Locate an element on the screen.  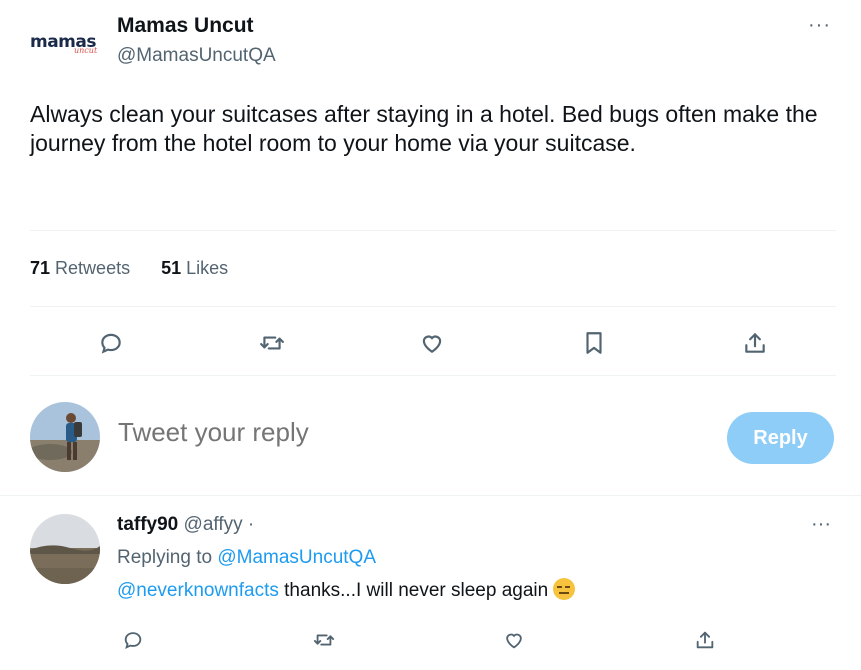
commenter-handle: @affyy · is located at coordinates (219, 524).